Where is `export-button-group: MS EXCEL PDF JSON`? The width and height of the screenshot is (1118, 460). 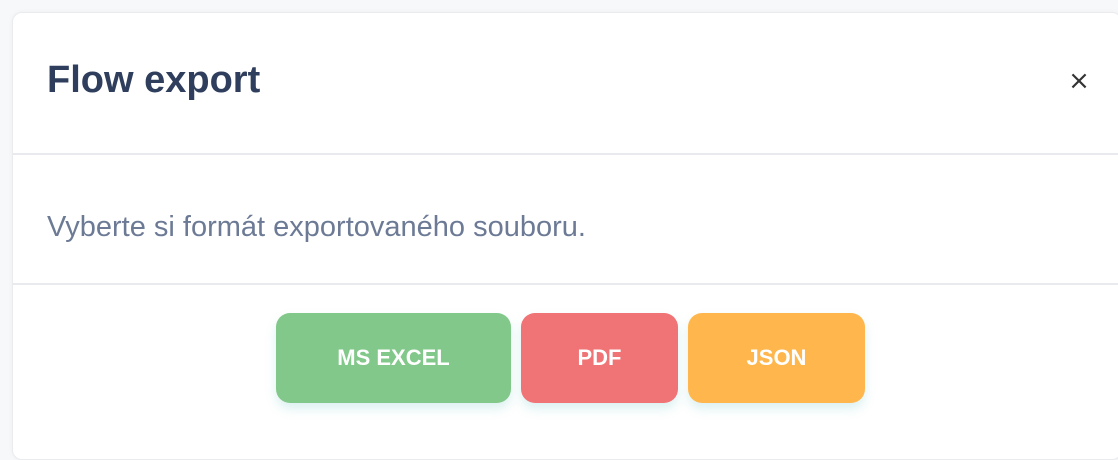 export-button-group: MS EXCEL PDF JSON is located at coordinates (570, 358).